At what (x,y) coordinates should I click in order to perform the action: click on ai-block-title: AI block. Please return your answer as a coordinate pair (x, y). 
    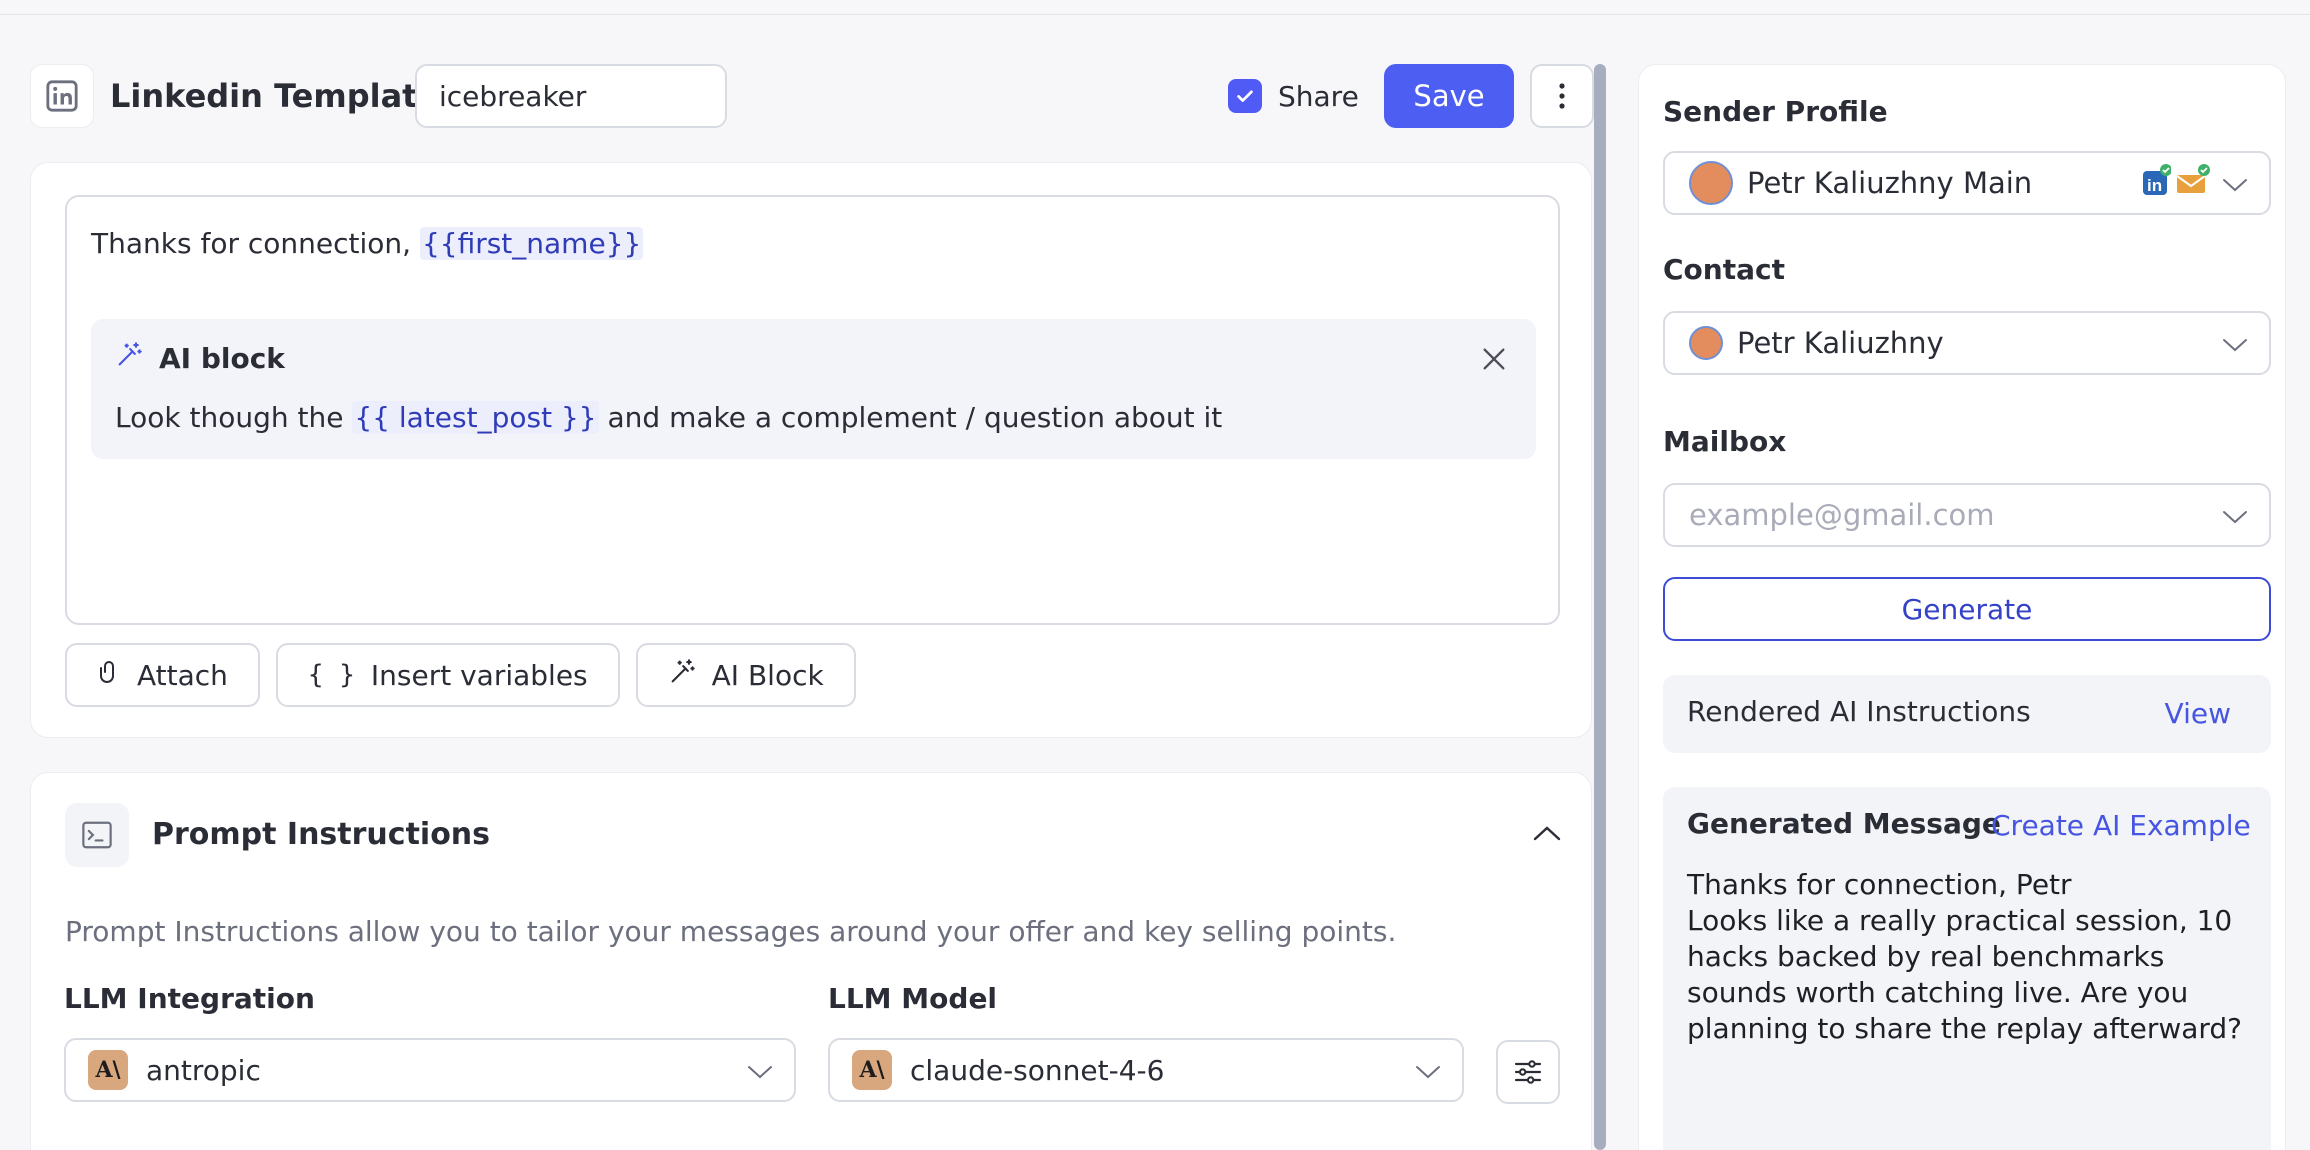
    Looking at the image, I should click on (222, 358).